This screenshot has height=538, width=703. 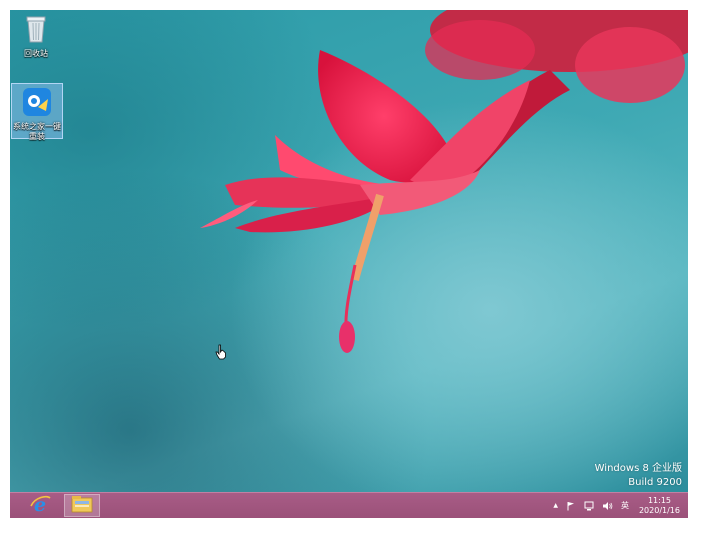 What do you see at coordinates (618, 505) in the screenshot?
I see `system-tray: ▲ 英 11:15 2020/1/16` at bounding box center [618, 505].